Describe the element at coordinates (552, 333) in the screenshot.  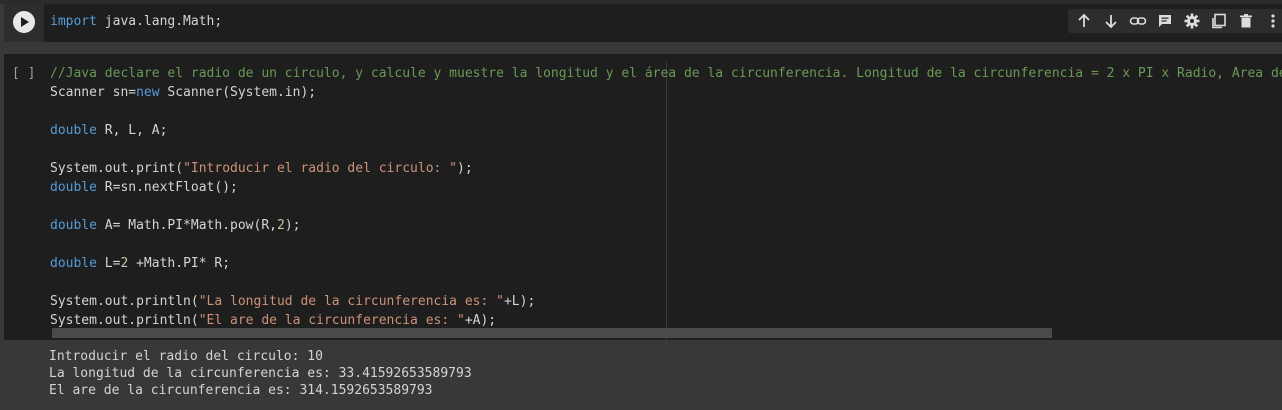
I see `horizontal-scrollbar` at that location.